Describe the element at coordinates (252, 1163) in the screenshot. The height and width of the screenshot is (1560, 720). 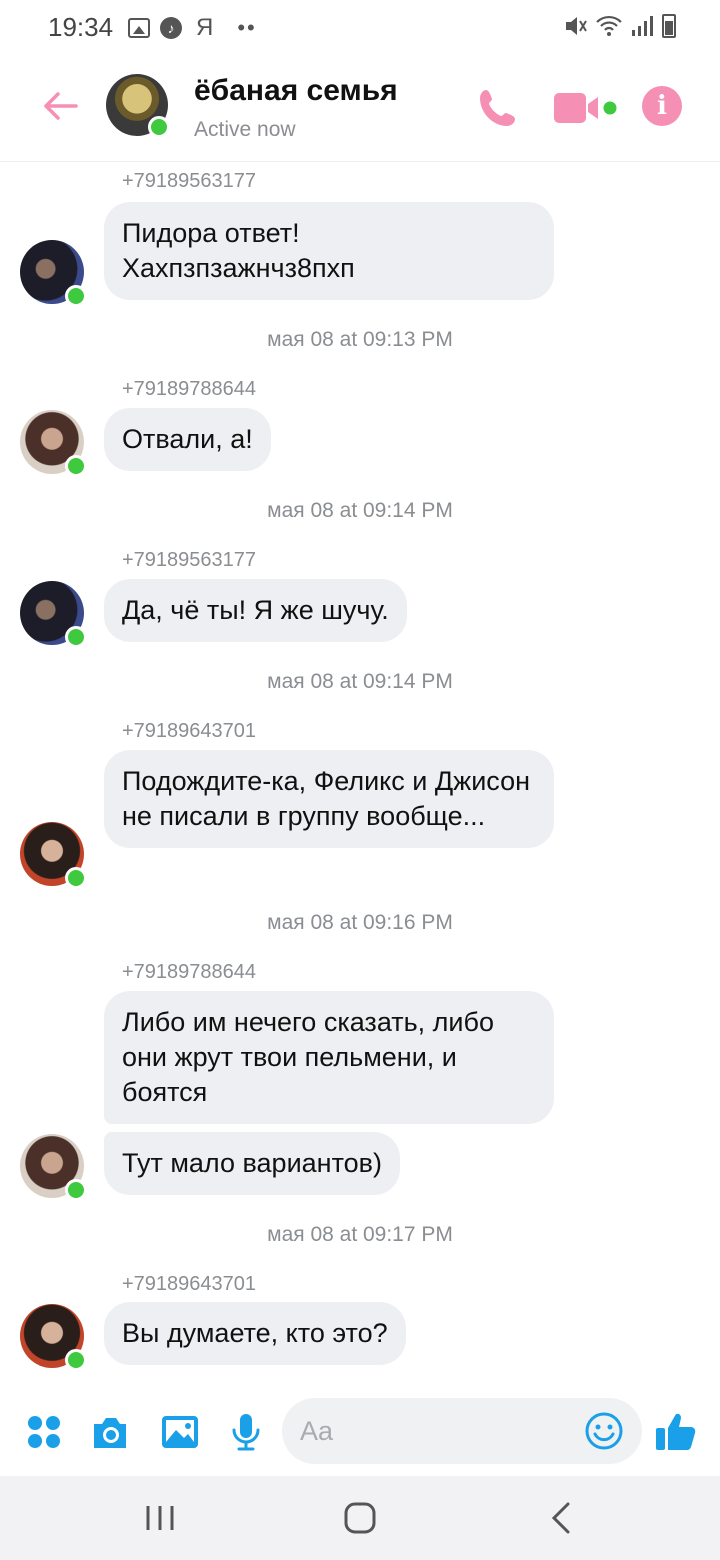
I see `message-bubble: Тут мало вариантов)` at that location.